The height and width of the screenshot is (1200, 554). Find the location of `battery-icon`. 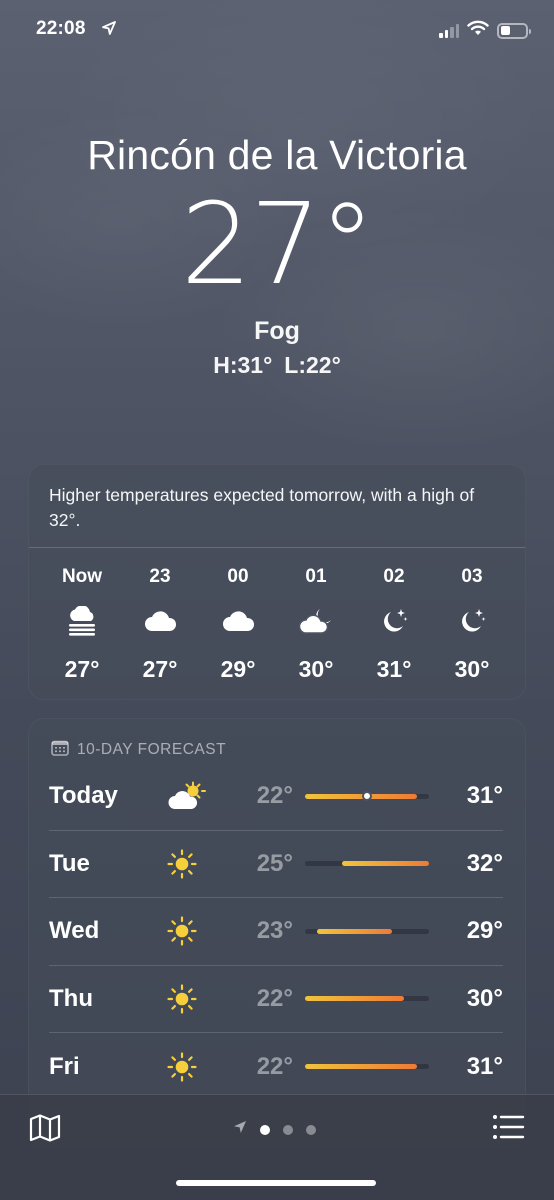

battery-icon is located at coordinates (514, 30).